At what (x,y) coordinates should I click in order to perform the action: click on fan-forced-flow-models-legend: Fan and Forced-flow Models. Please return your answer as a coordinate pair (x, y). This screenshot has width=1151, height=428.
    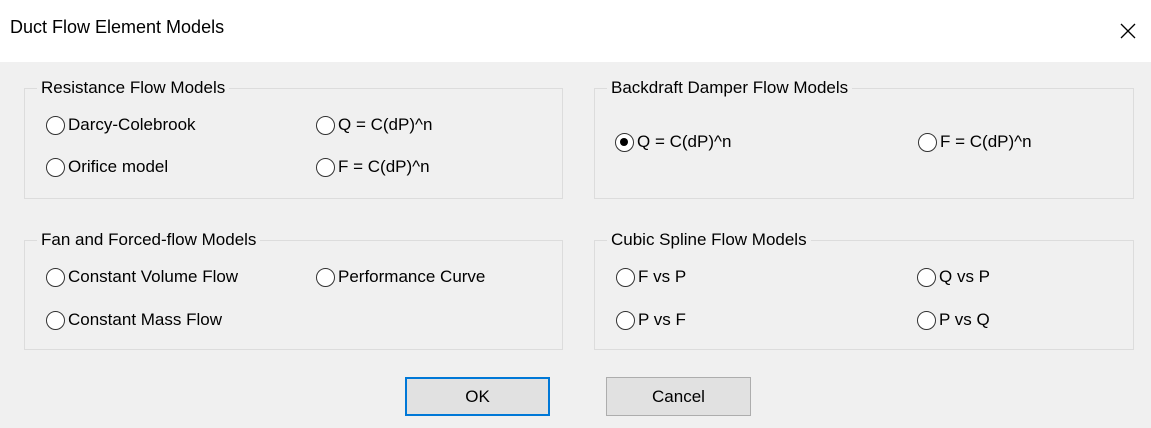
    Looking at the image, I should click on (149, 240).